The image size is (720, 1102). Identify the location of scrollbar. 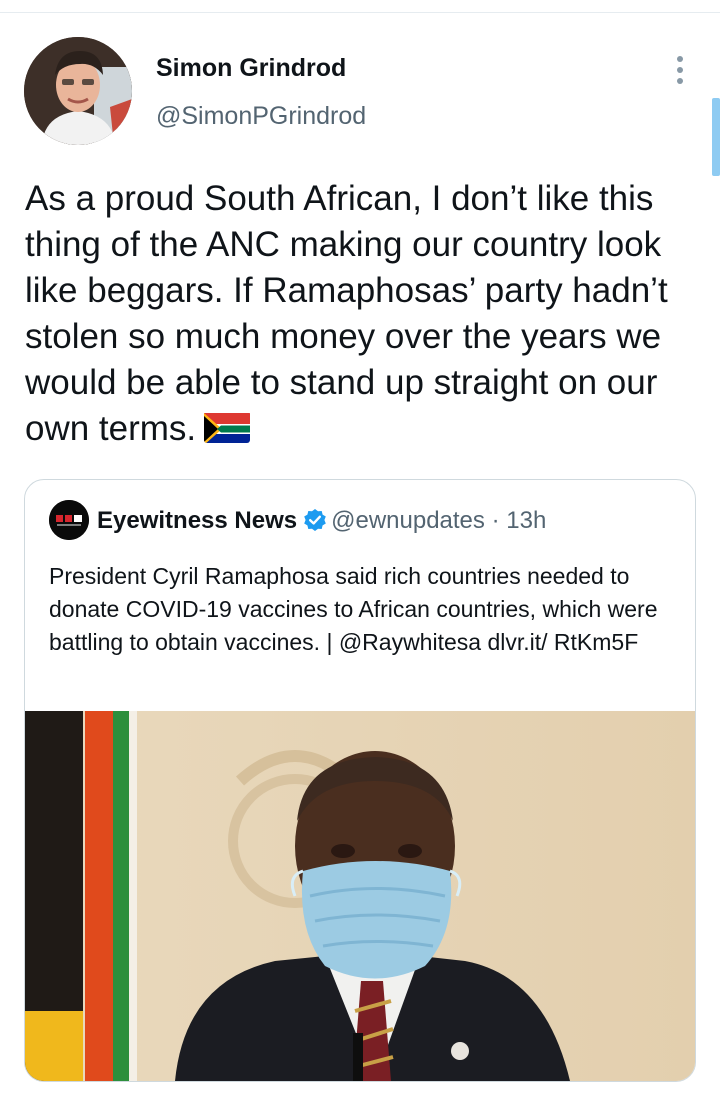
(716, 137).